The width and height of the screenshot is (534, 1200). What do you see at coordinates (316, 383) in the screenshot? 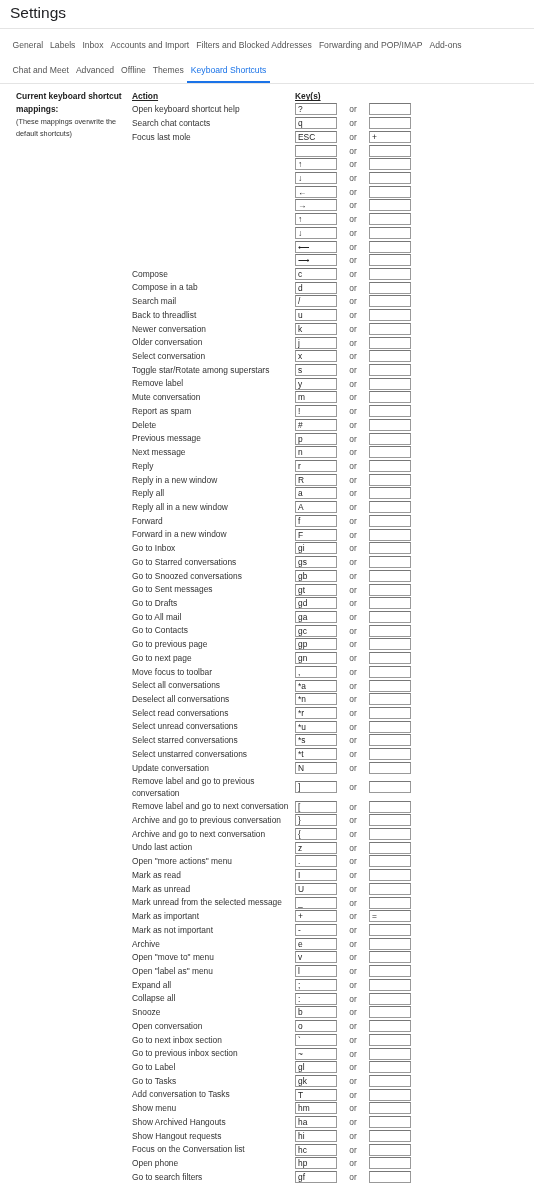
I see `key-field: y` at bounding box center [316, 383].